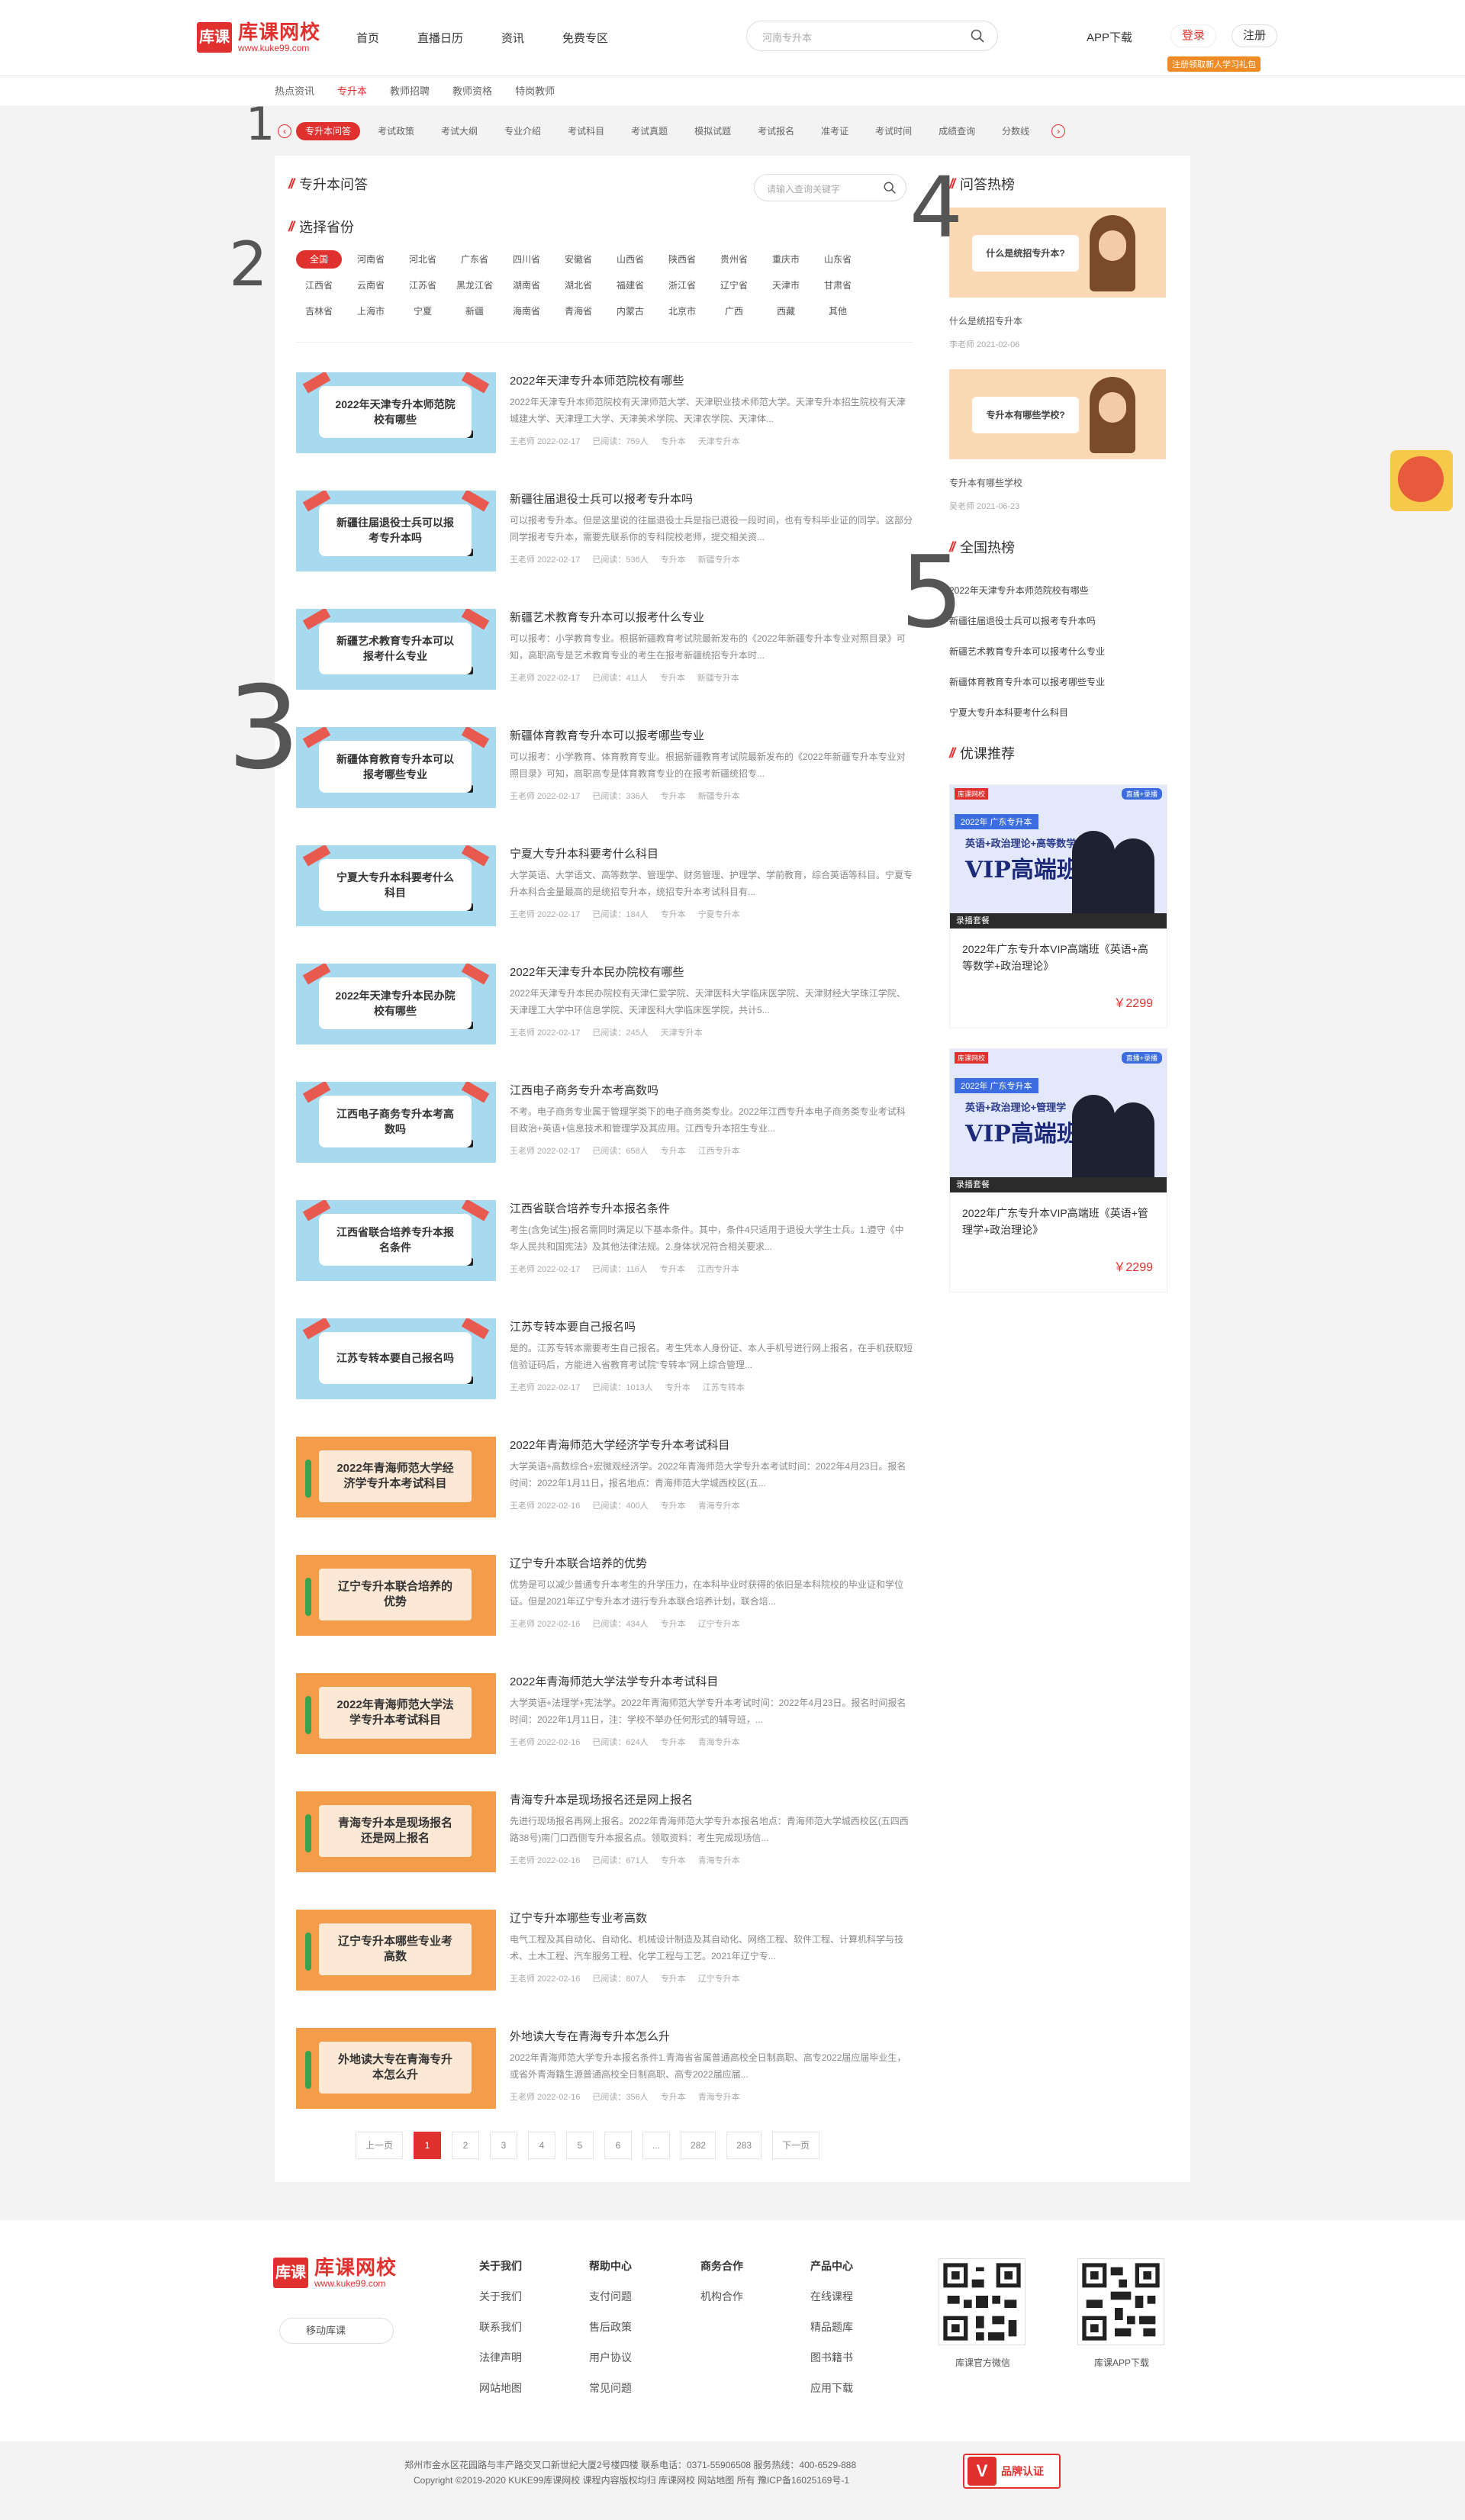  What do you see at coordinates (585, 38) in the screenshot?
I see `nav-free-zone: 免费专区` at bounding box center [585, 38].